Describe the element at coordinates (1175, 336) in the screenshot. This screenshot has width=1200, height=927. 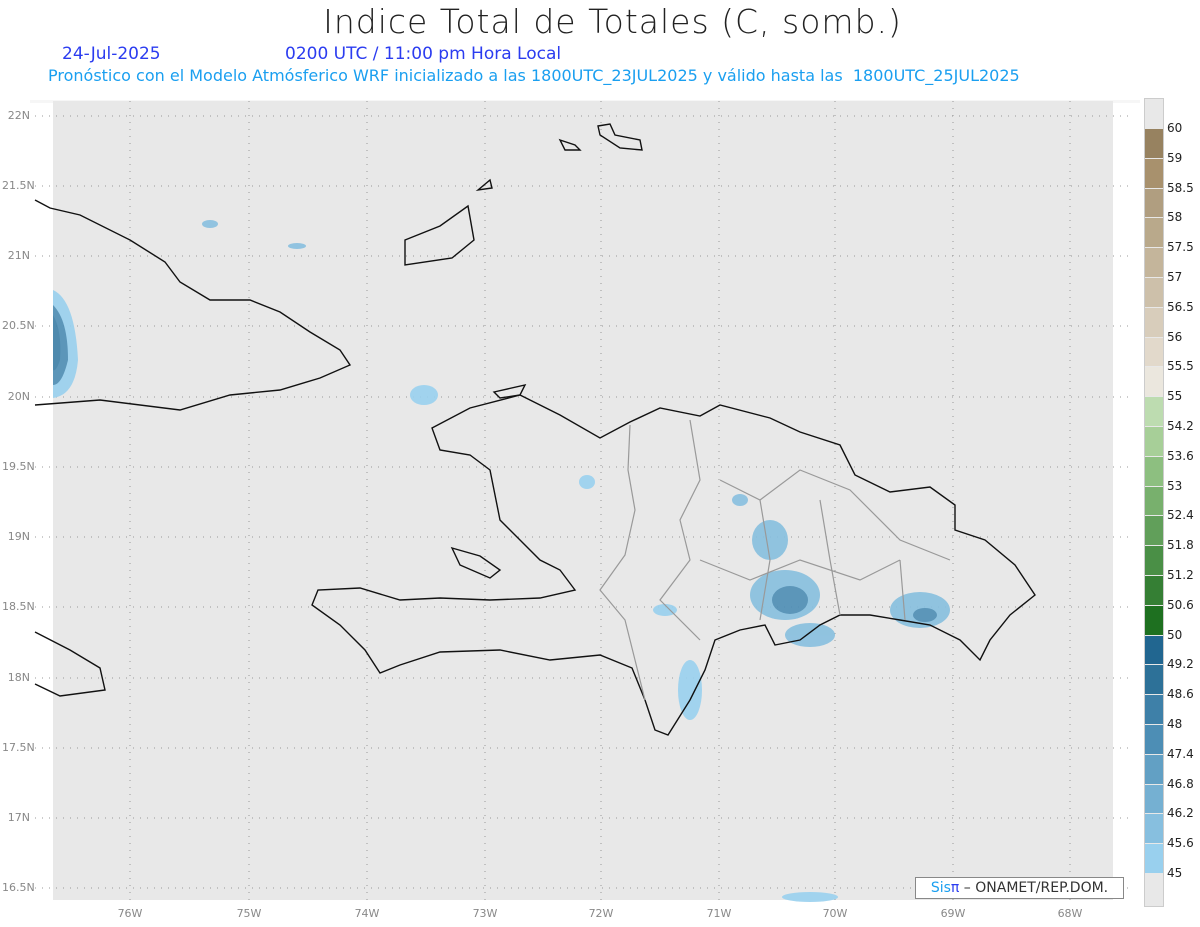
I see `colorbar-level-label: 56` at that location.